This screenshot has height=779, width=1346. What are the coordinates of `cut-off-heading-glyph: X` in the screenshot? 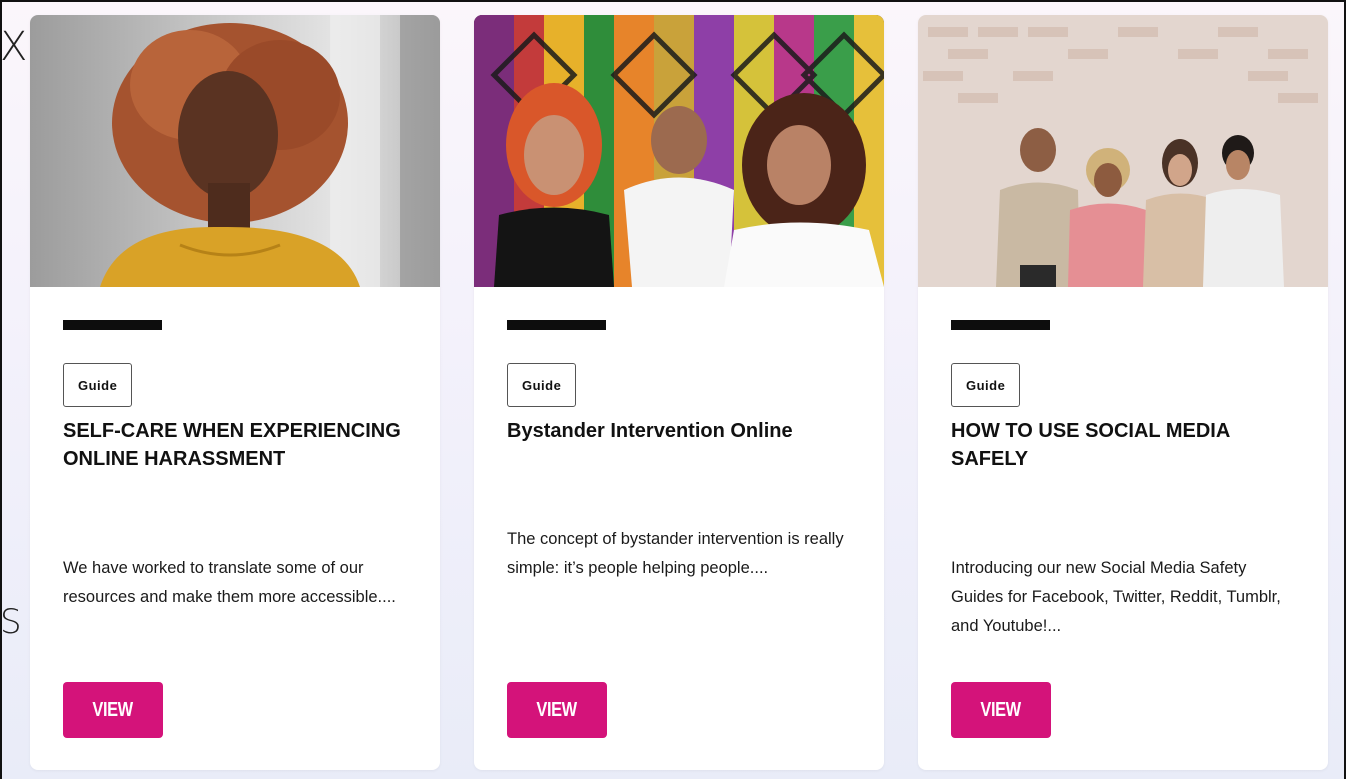 It's located at (14, 47).